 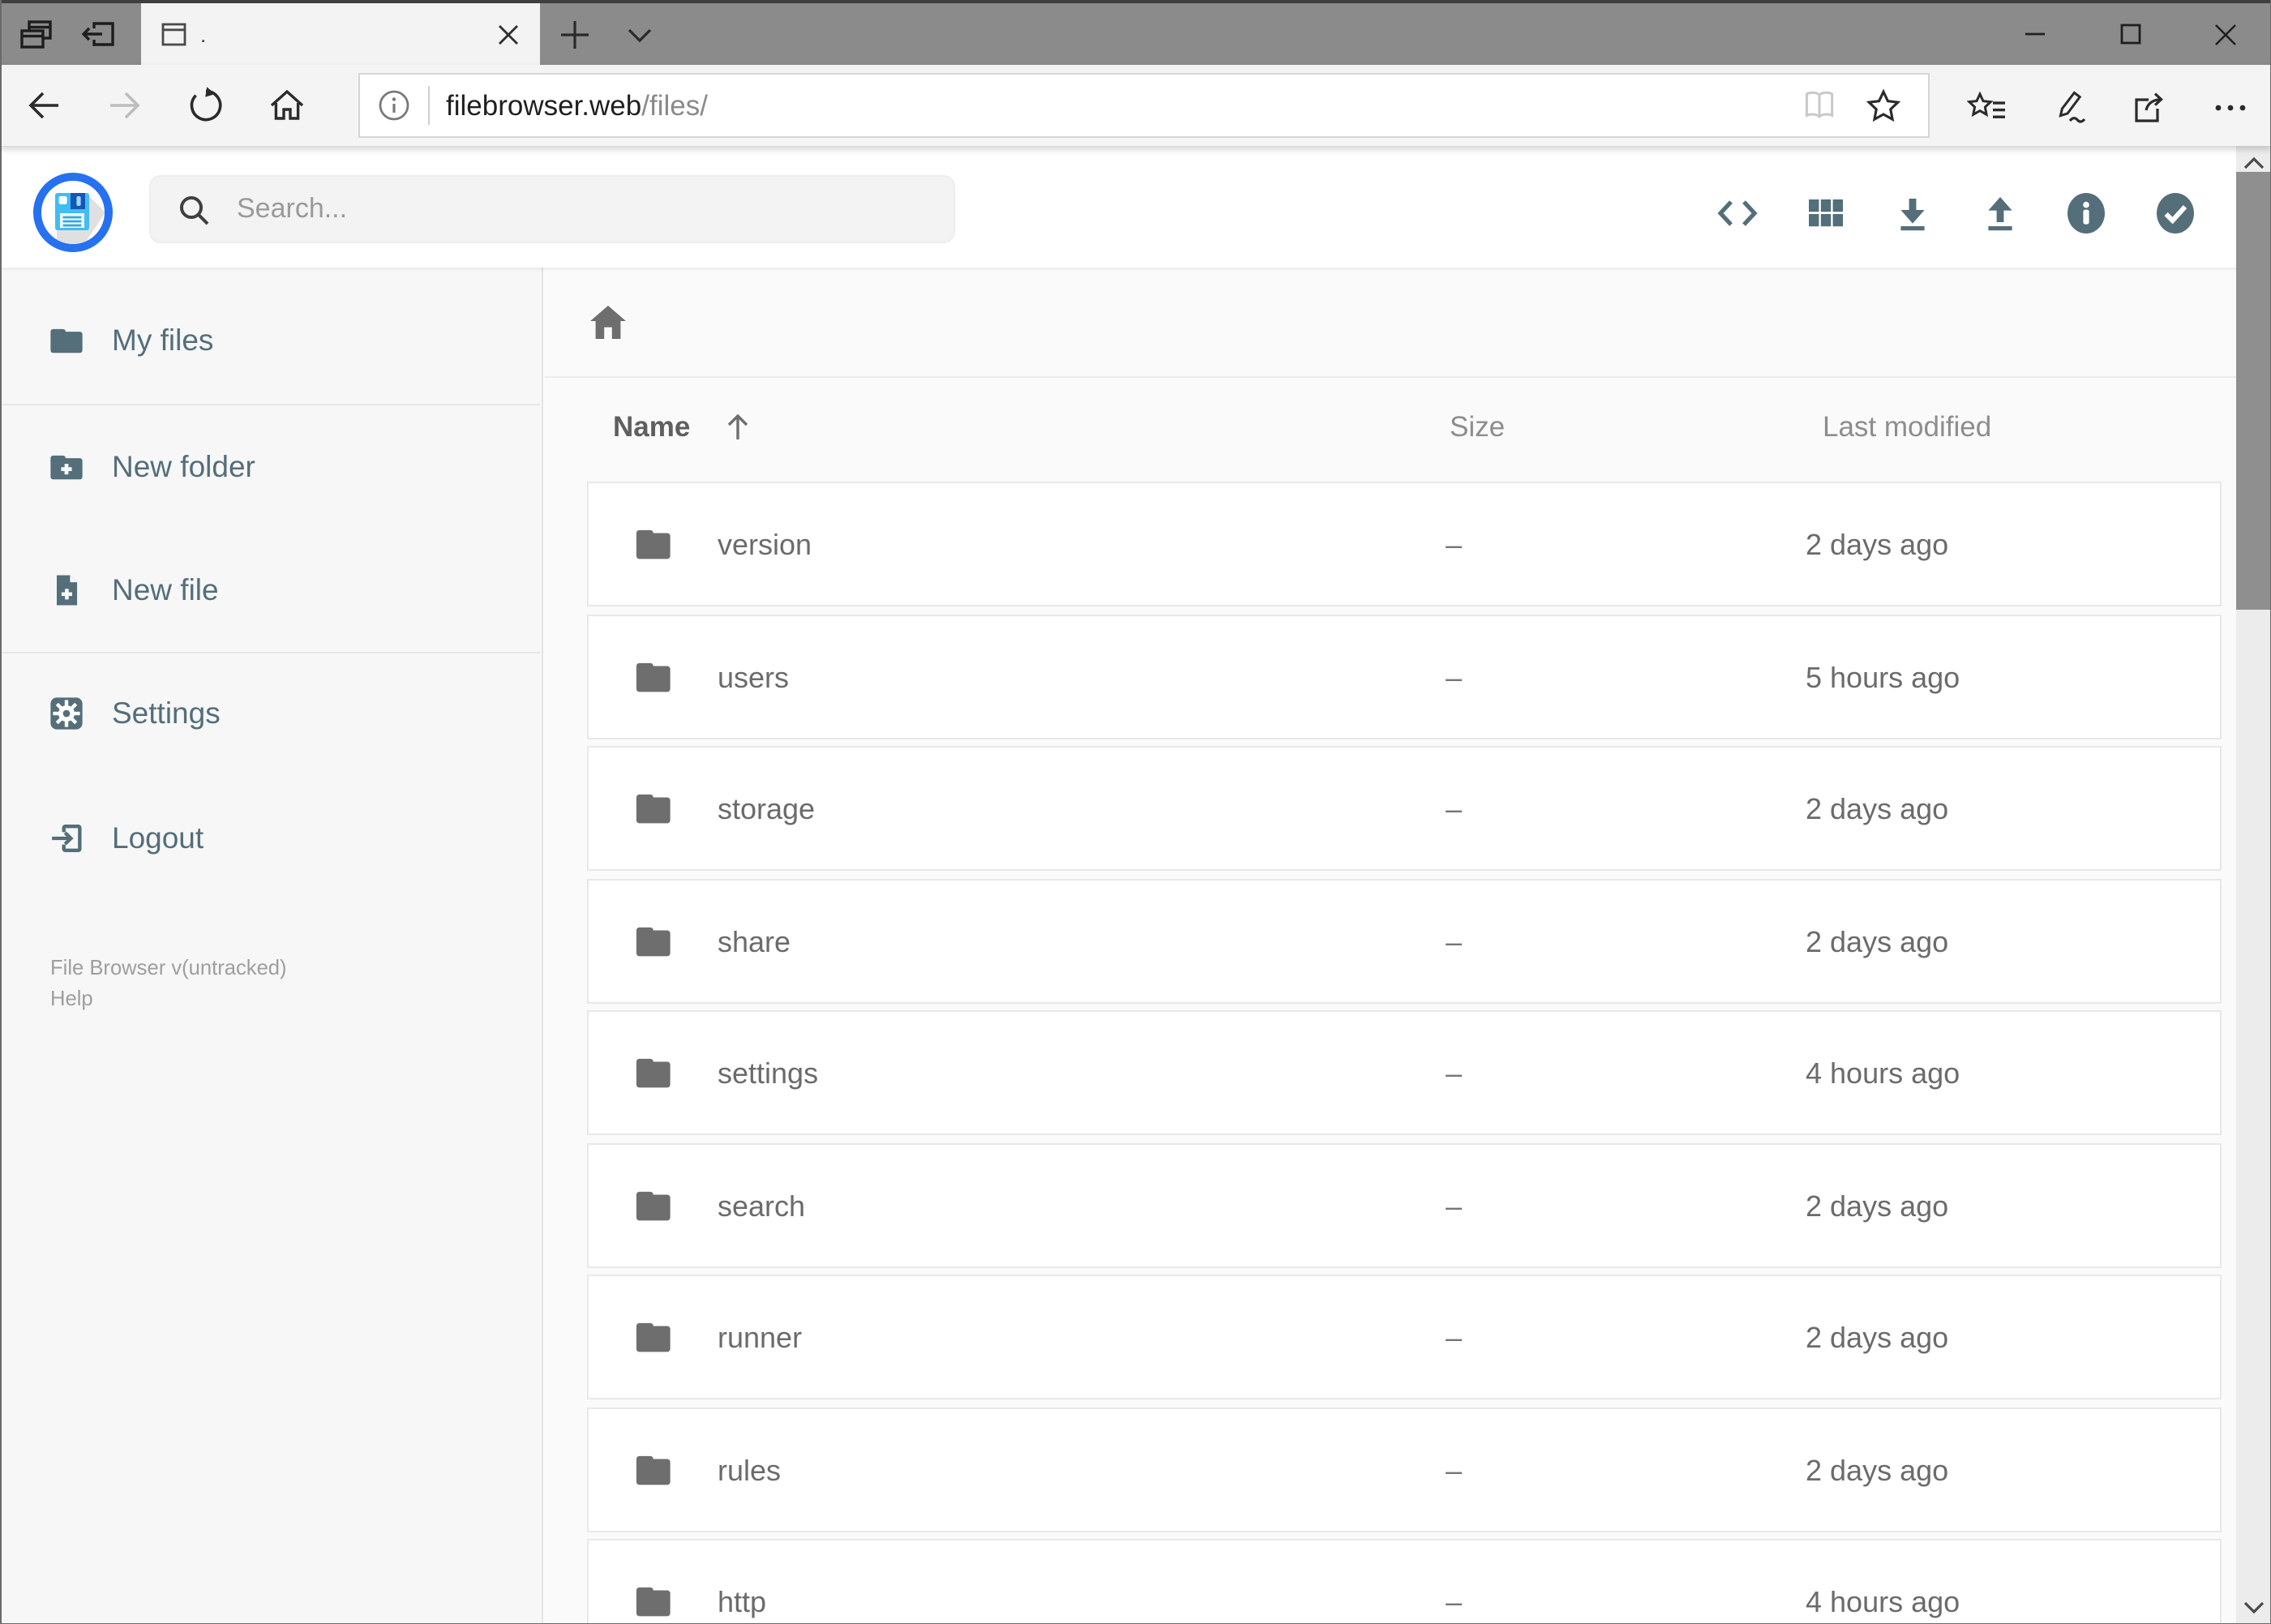 I want to click on file-row: search – 2 days ago, so click(x=1403, y=1205).